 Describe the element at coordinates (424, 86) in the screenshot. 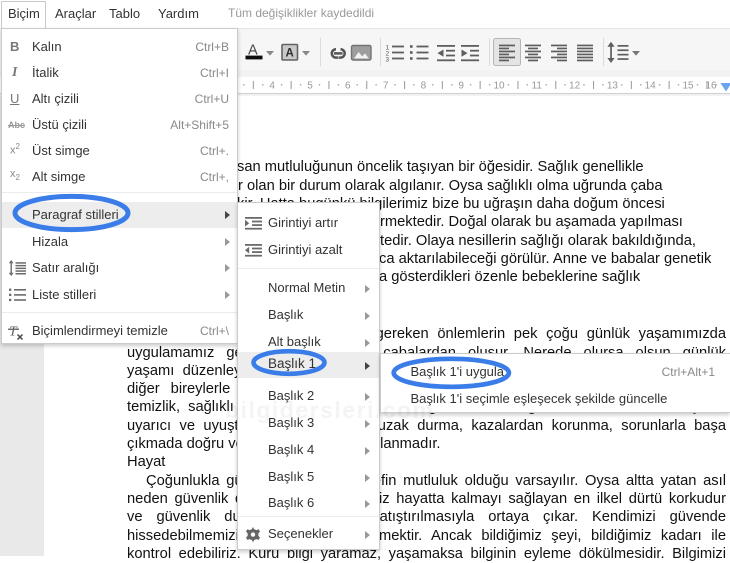

I see `svg-text: 8` at that location.